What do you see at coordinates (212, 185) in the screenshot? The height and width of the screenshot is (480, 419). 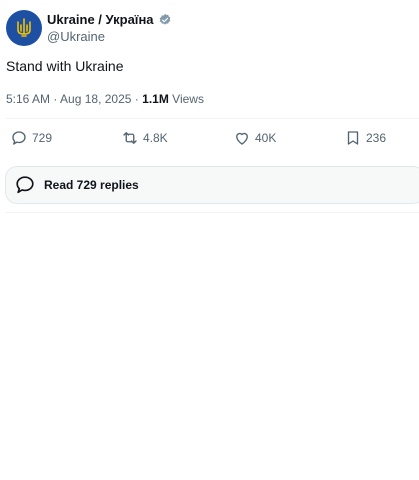 I see `read-replies-button: Read 729 replies` at bounding box center [212, 185].